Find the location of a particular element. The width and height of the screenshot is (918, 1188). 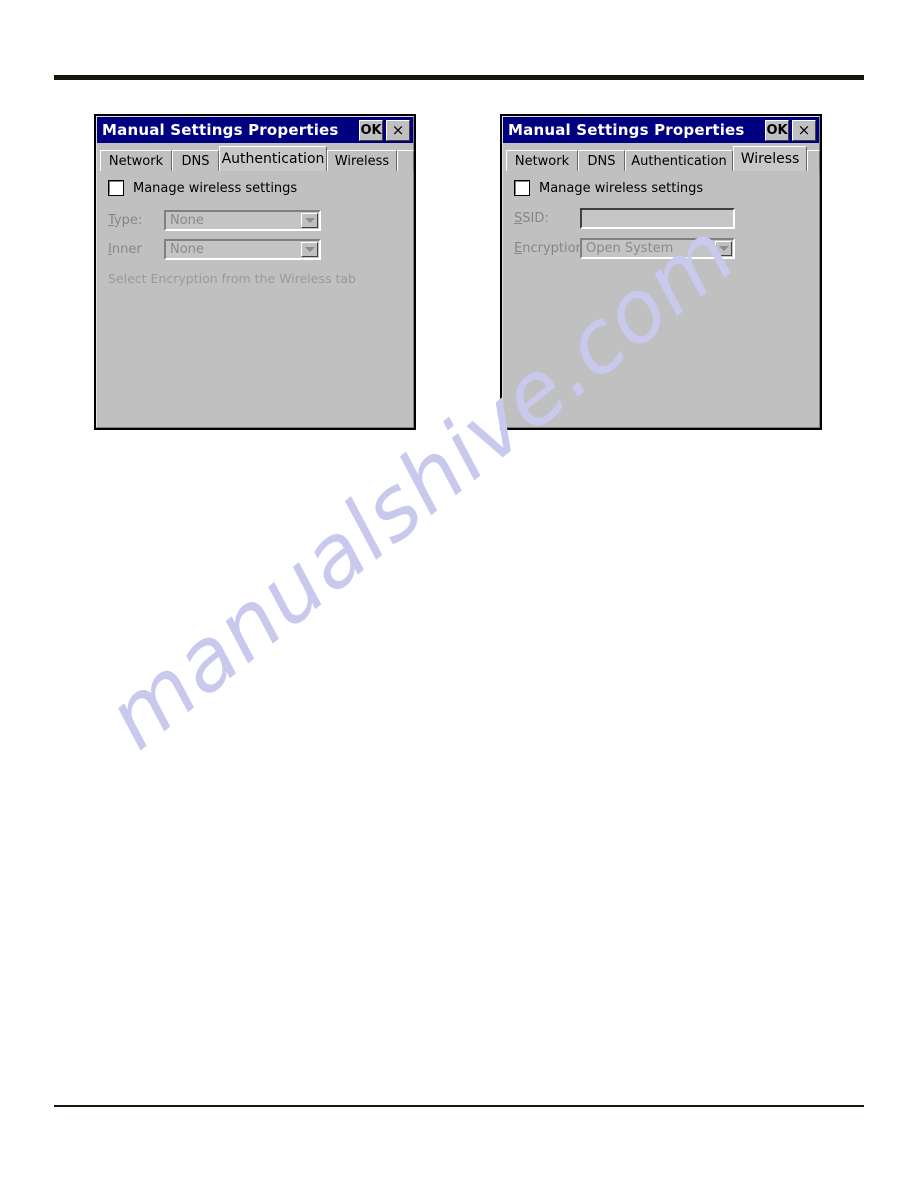

type-label: Type: is located at coordinates (136, 220).